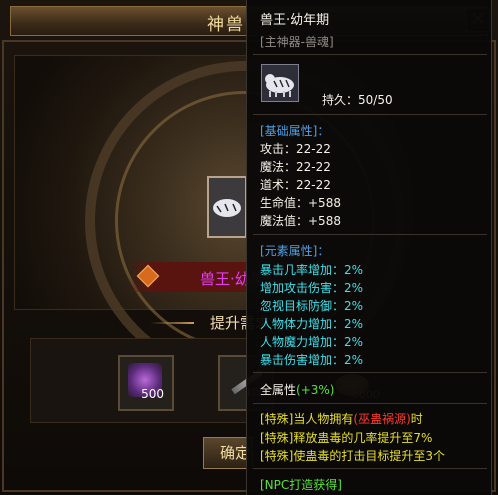 The image size is (498, 495). I want to click on special-line-1: [特殊]当人物拥有(巫蛊祸源)时, so click(341, 419).